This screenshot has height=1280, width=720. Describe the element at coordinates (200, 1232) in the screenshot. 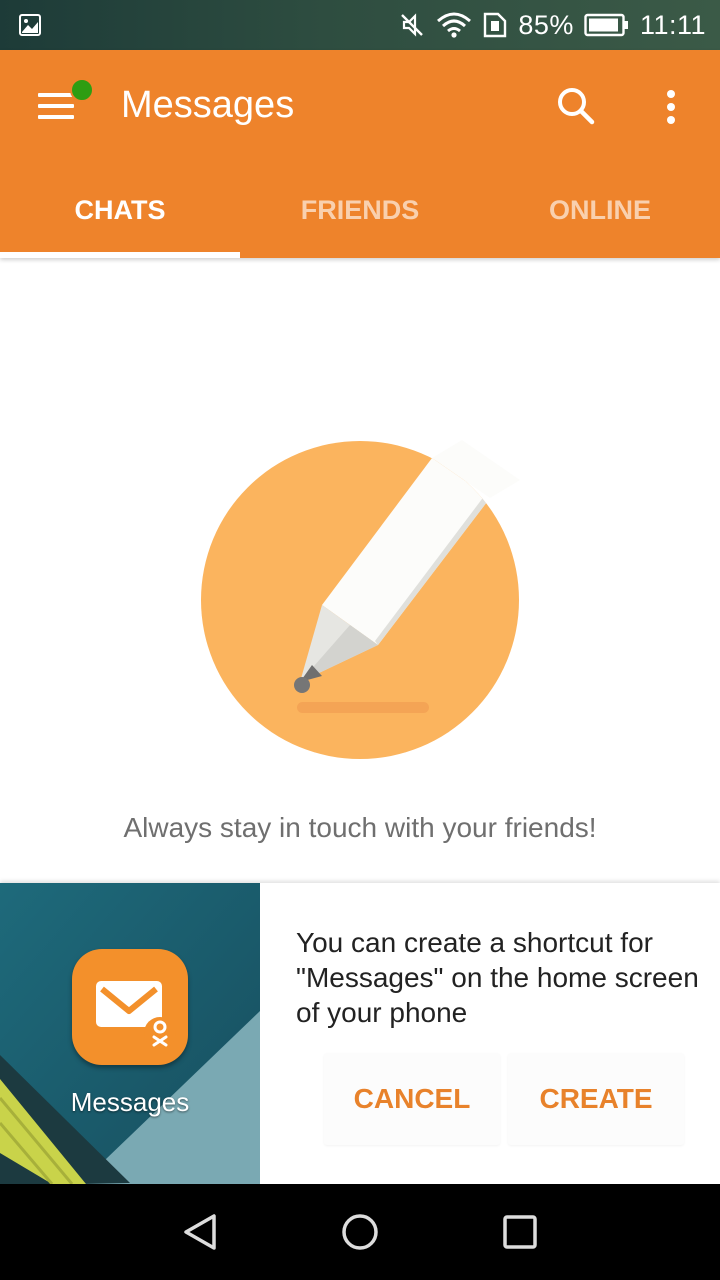

I see `back-icon` at that location.